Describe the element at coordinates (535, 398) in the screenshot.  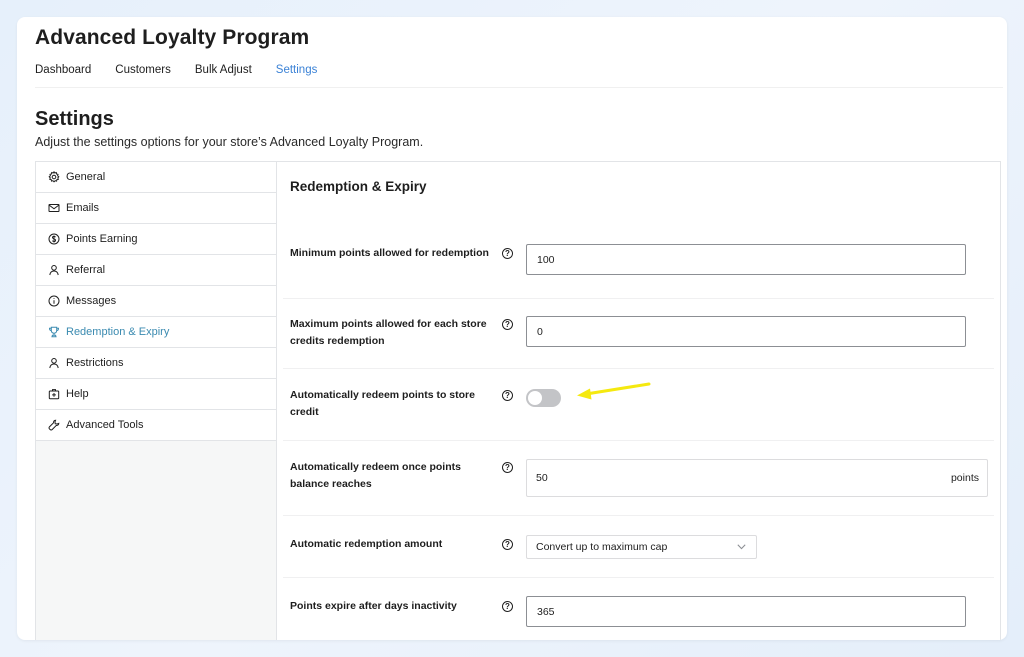
I see `toggle-knob` at that location.